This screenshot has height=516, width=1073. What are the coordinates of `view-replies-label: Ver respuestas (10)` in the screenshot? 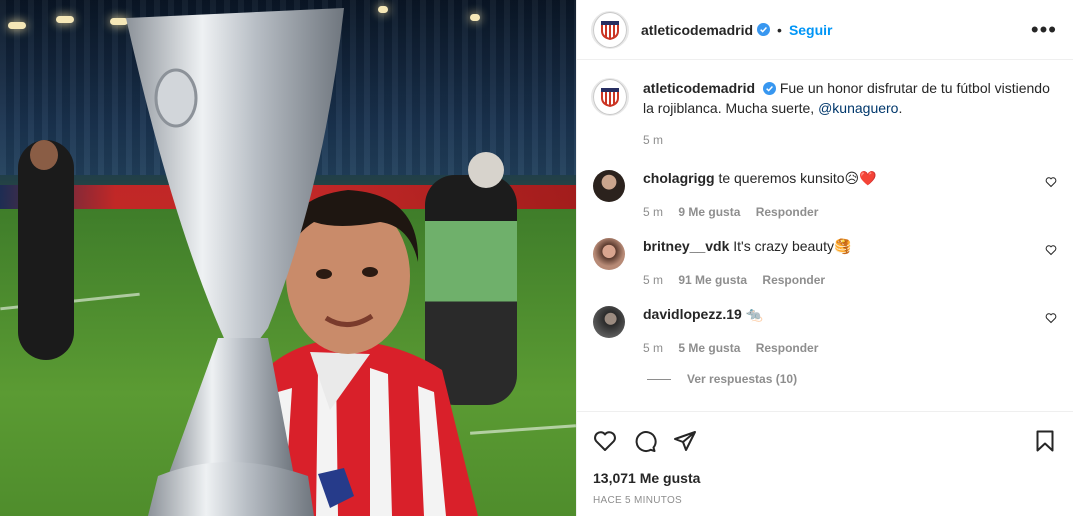 It's located at (742, 379).